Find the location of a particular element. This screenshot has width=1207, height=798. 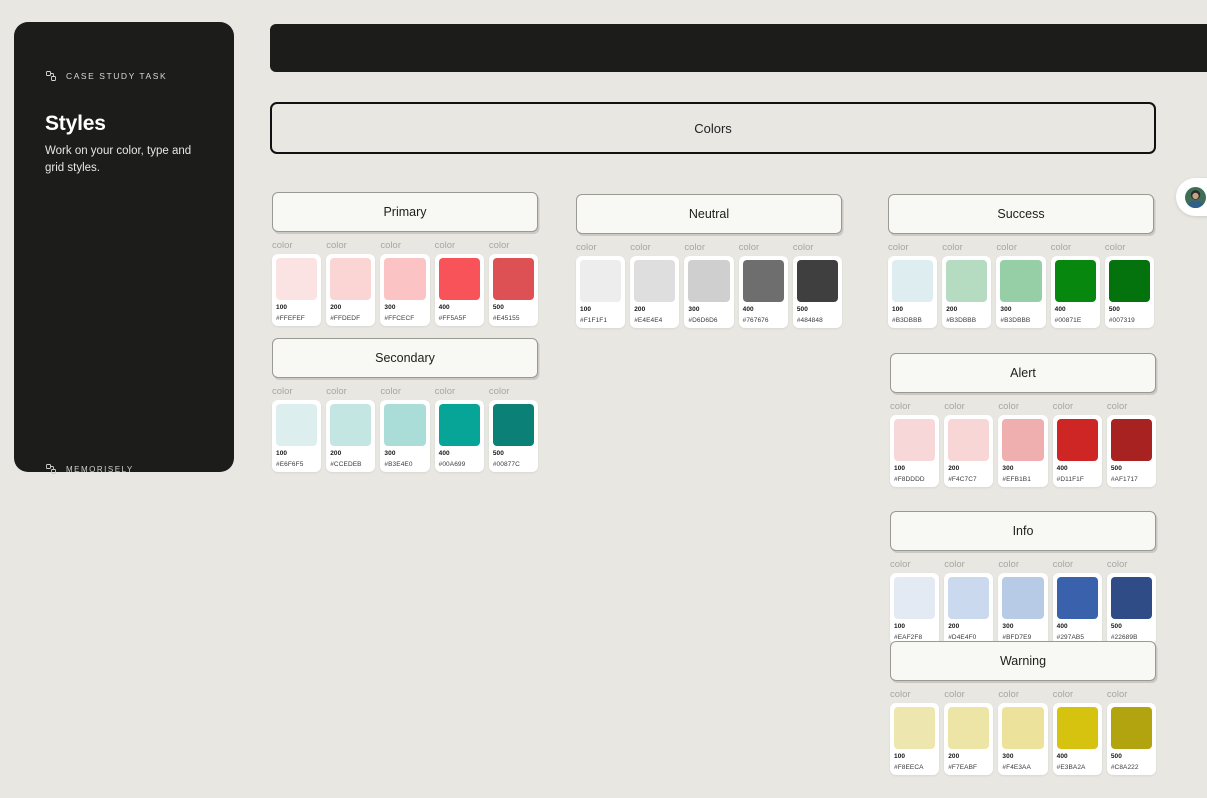

color-swatch: color 200 #D4E4F0 is located at coordinates (969, 601).